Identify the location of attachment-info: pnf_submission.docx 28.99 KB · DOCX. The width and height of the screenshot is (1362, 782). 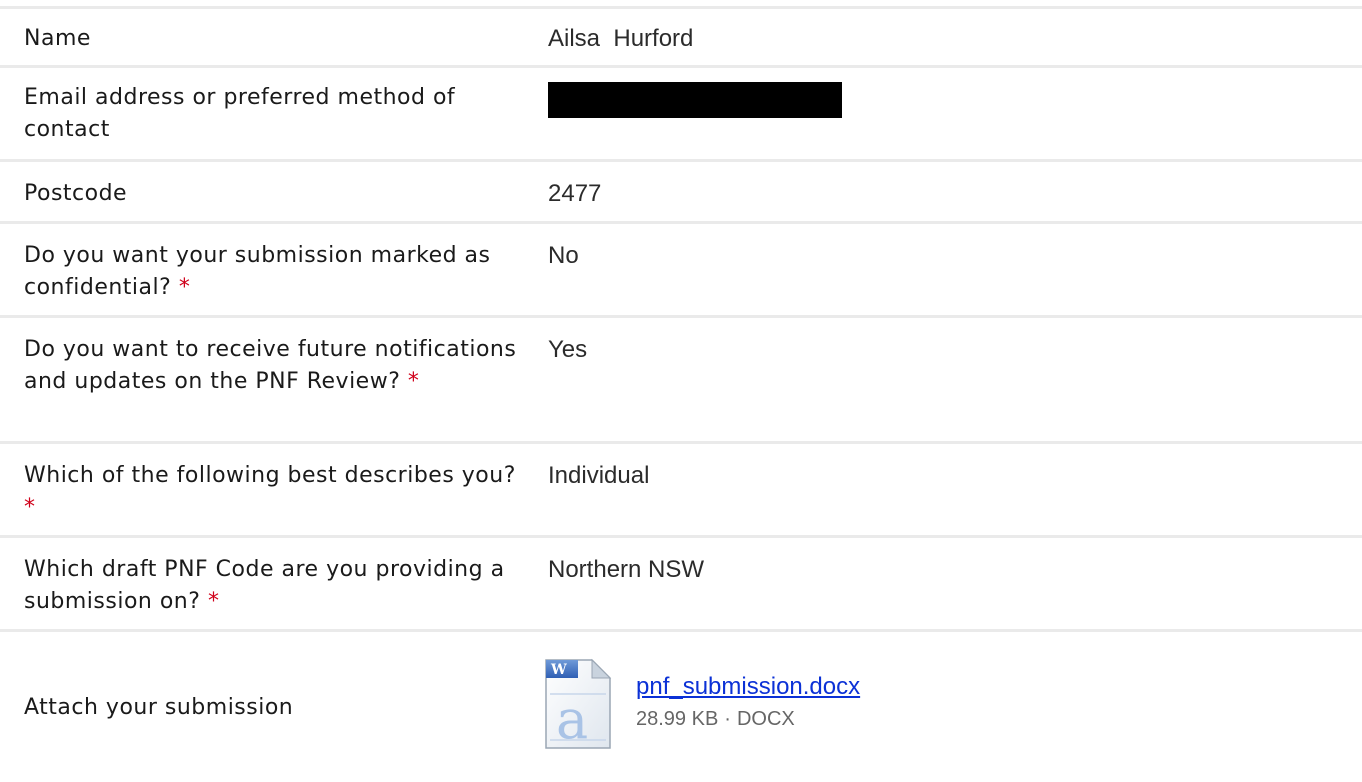
(748, 694).